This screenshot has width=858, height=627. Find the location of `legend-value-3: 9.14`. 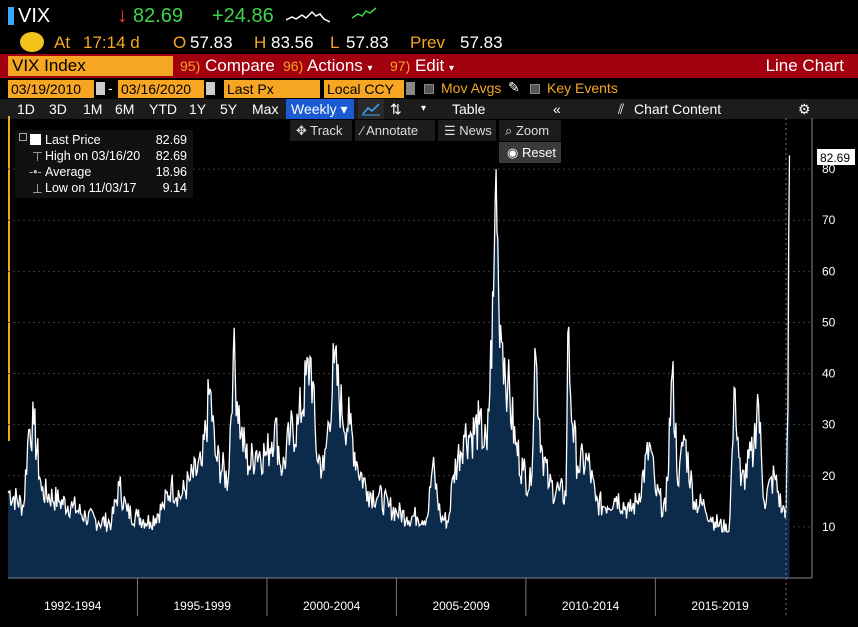

legend-value-3: 9.14 is located at coordinates (174, 188).